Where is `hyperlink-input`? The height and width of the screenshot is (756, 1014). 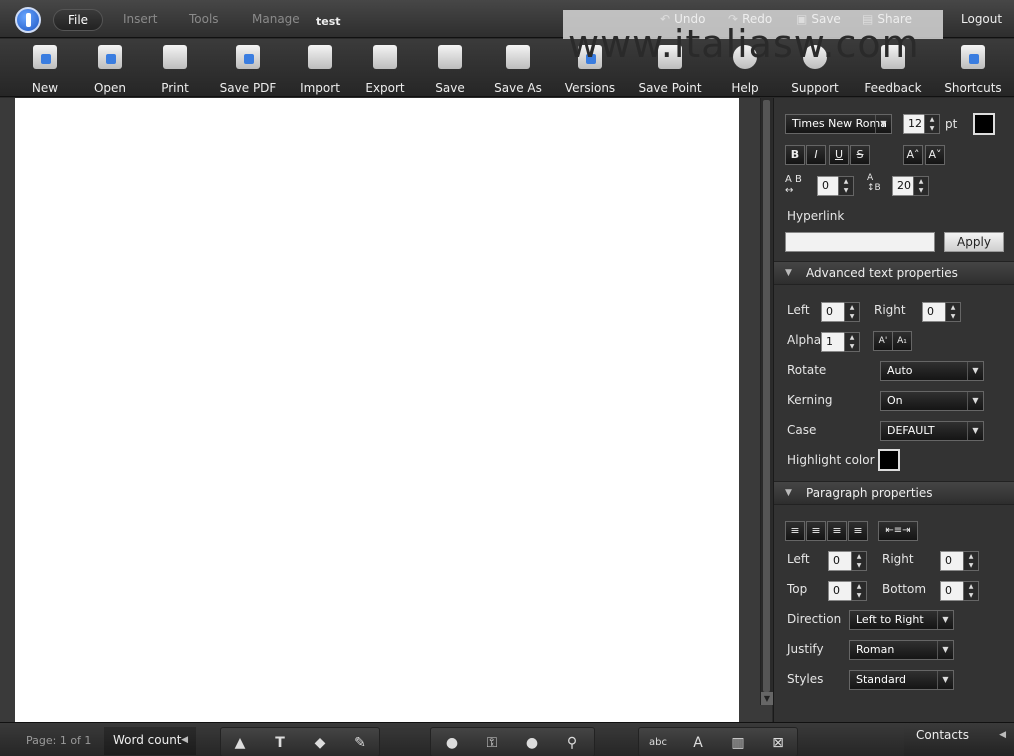
hyperlink-input is located at coordinates (860, 242).